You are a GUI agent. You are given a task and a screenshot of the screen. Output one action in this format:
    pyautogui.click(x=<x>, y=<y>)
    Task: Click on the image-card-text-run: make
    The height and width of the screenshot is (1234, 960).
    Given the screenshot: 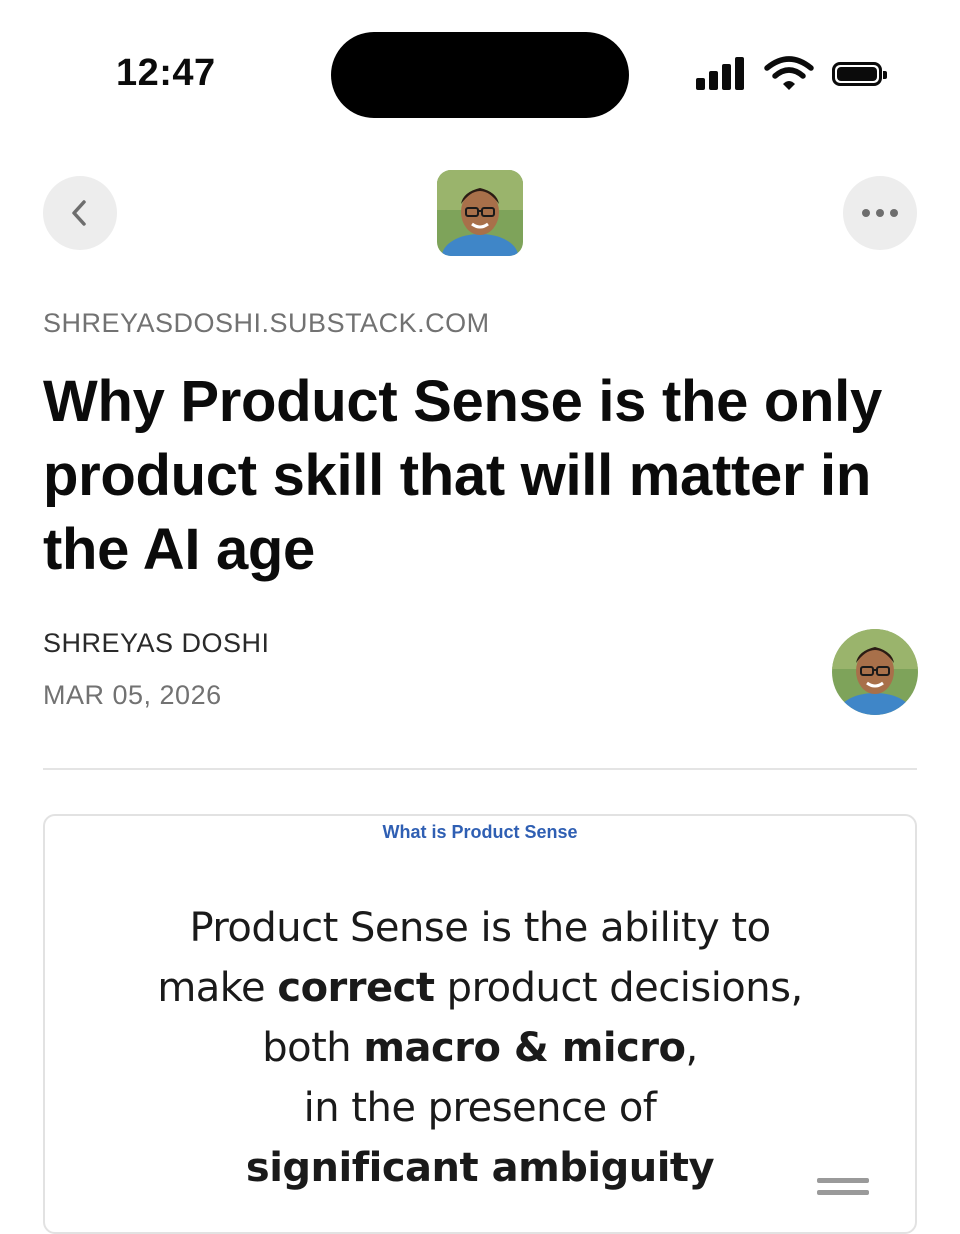 What is the action you would take?
    pyautogui.click(x=217, y=988)
    